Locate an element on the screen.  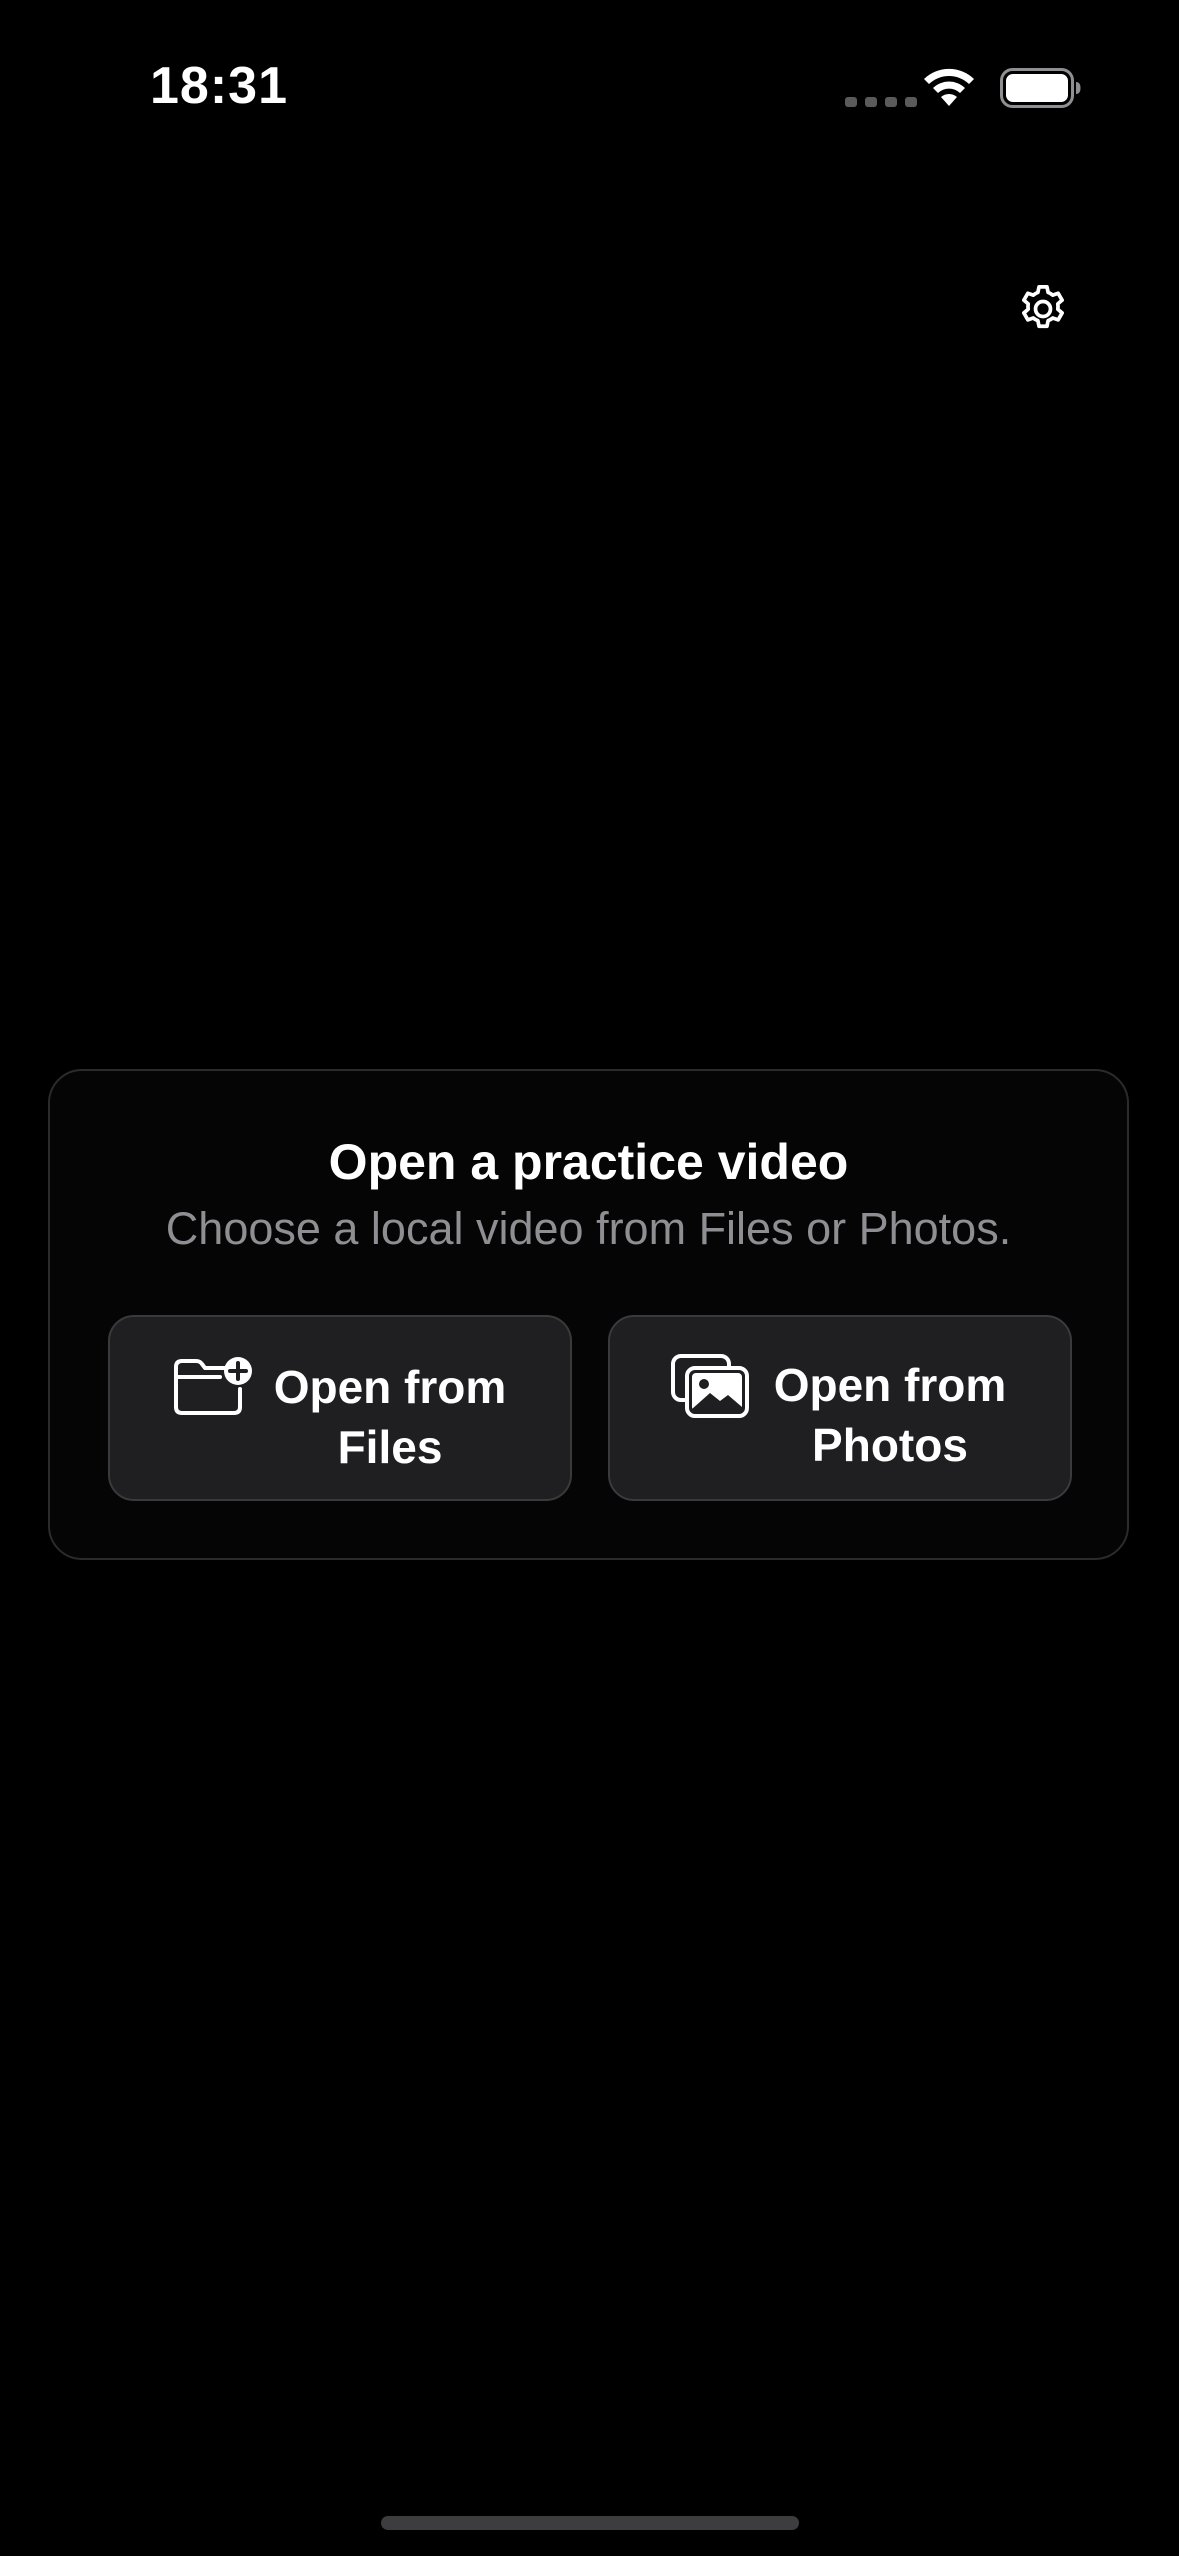
folder-plus-icon is located at coordinates (213, 1386).